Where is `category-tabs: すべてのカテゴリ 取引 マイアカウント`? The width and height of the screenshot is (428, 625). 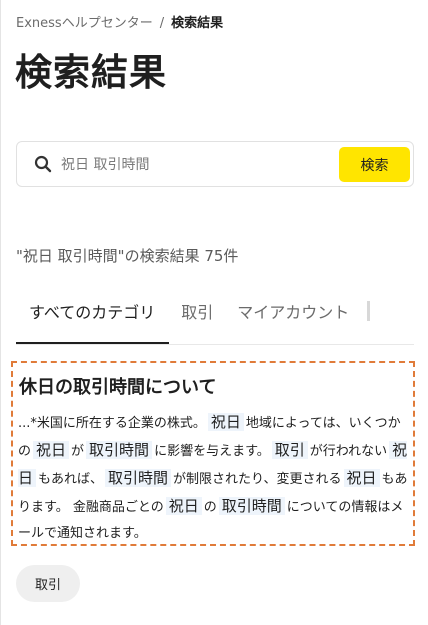
category-tabs: すべてのカテゴリ 取引 マイアカウント is located at coordinates (215, 316).